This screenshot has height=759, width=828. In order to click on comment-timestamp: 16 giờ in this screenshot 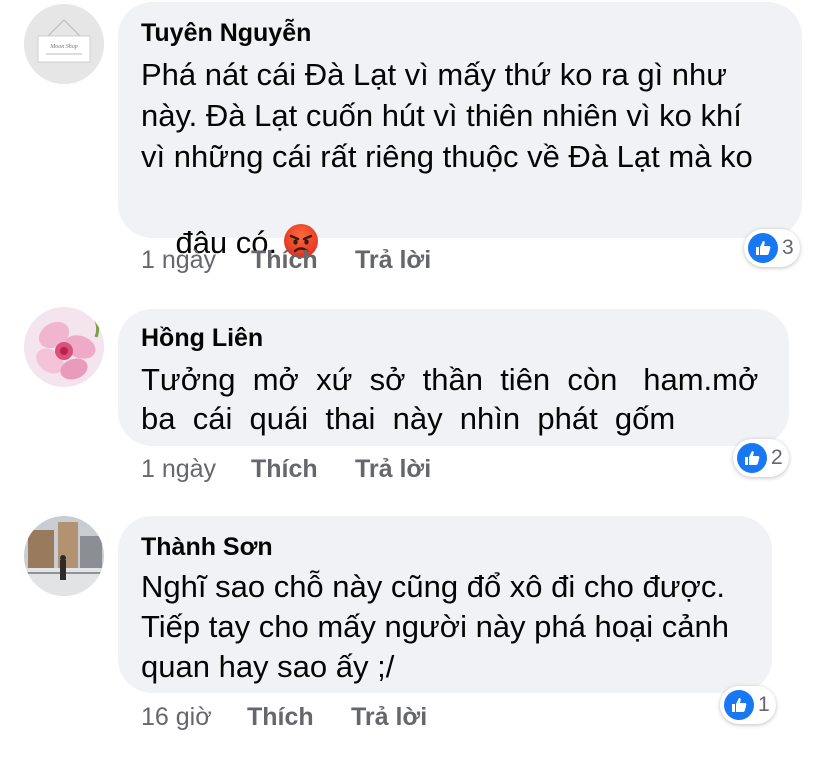, I will do `click(176, 717)`.